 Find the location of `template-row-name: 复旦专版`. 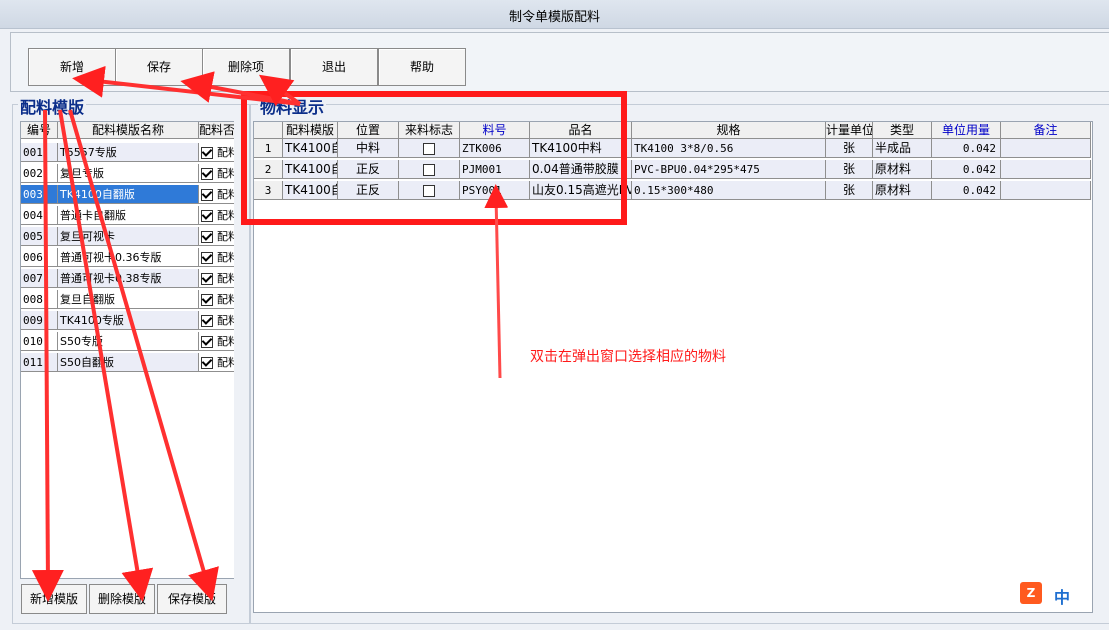

template-row-name: 复旦专版 is located at coordinates (128, 173).